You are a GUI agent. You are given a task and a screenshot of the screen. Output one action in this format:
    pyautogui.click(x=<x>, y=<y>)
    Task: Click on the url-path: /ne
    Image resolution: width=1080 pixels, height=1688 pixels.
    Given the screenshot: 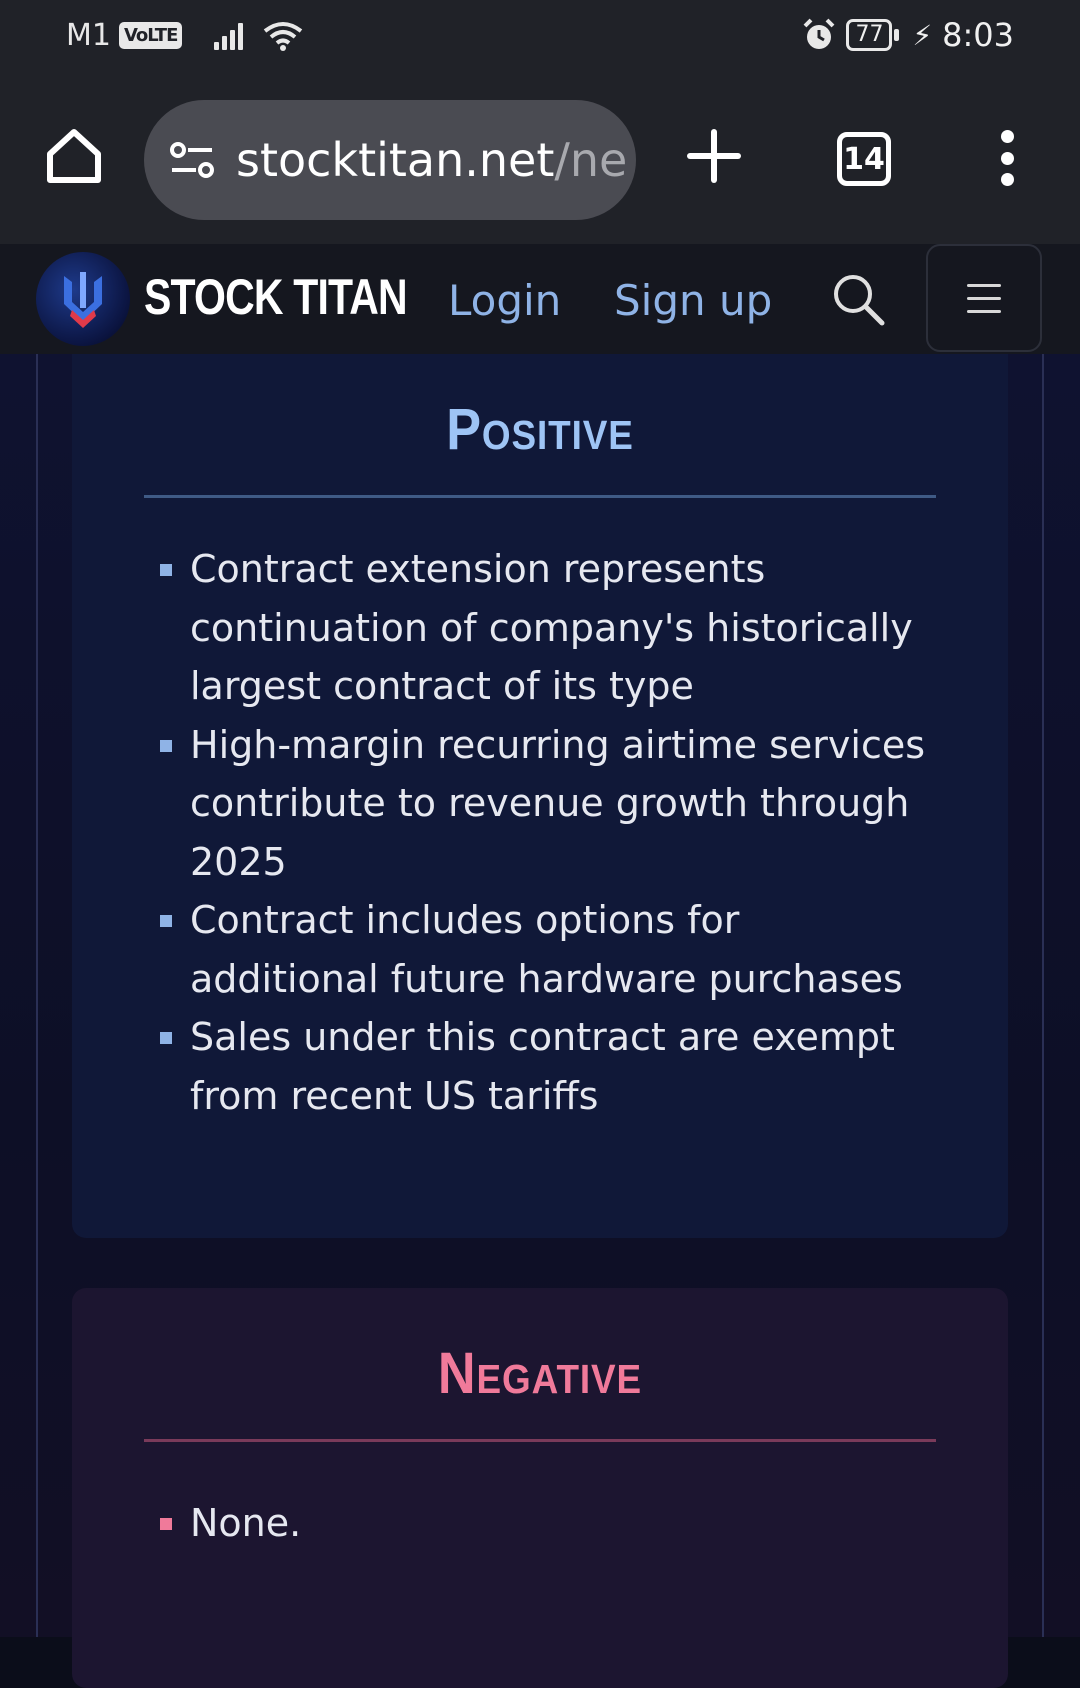 What is the action you would take?
    pyautogui.click(x=591, y=160)
    